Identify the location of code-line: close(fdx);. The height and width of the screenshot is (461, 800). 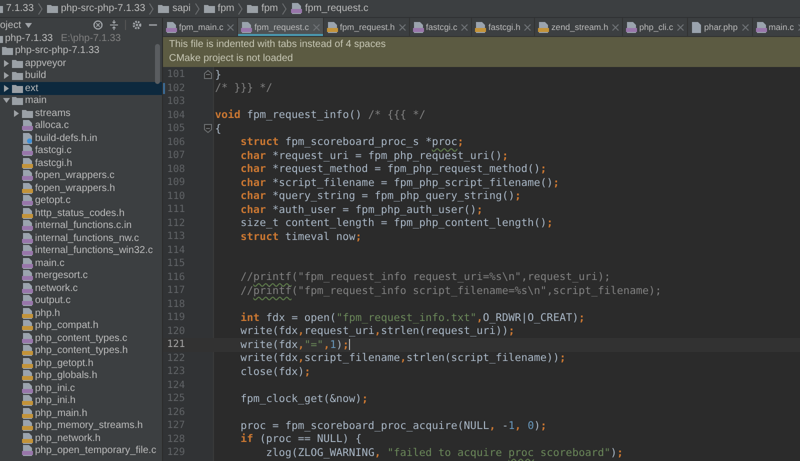
(275, 372).